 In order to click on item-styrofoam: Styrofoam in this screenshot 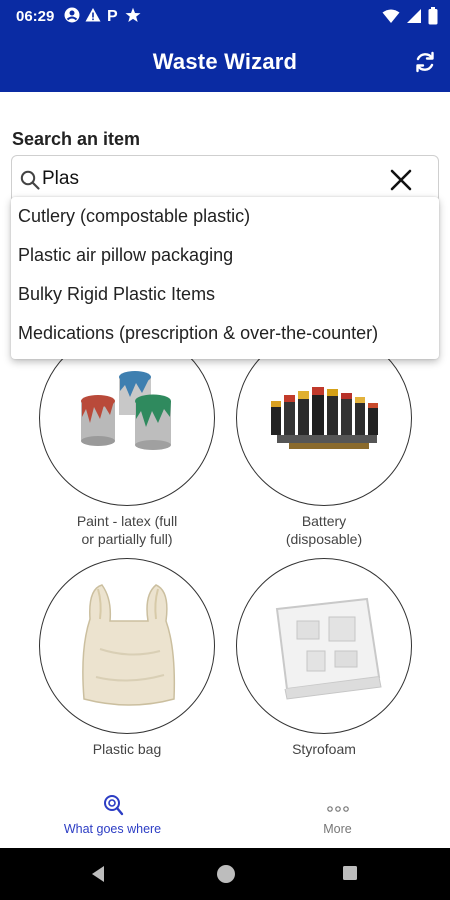, I will do `click(324, 658)`.